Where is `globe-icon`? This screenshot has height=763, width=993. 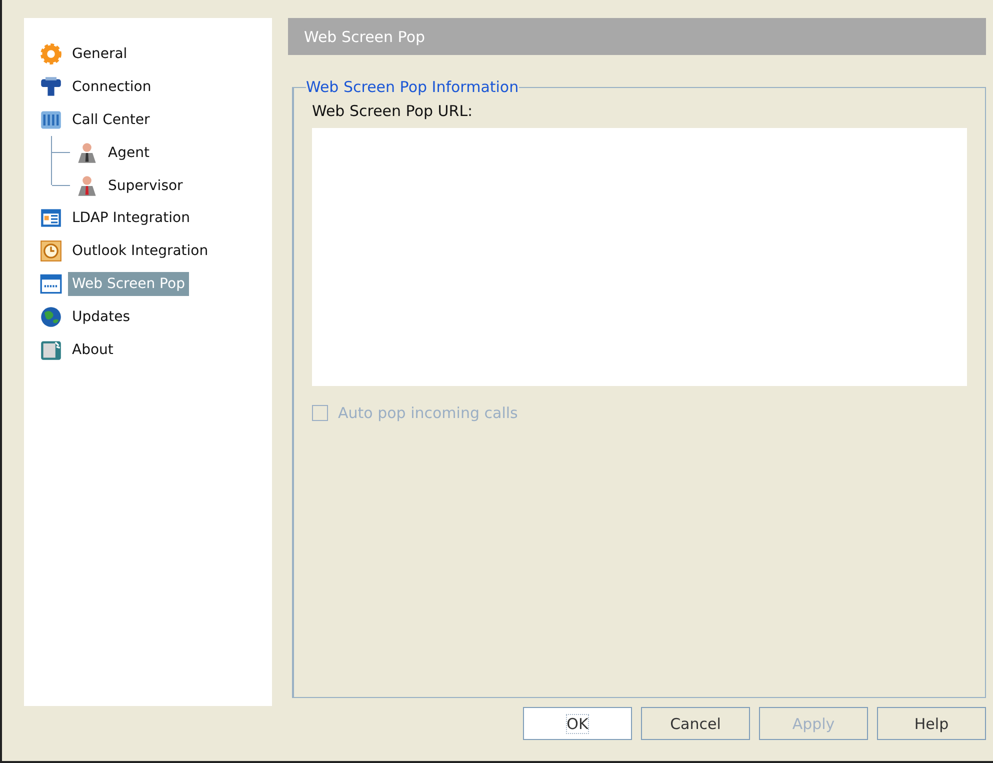 globe-icon is located at coordinates (51, 317).